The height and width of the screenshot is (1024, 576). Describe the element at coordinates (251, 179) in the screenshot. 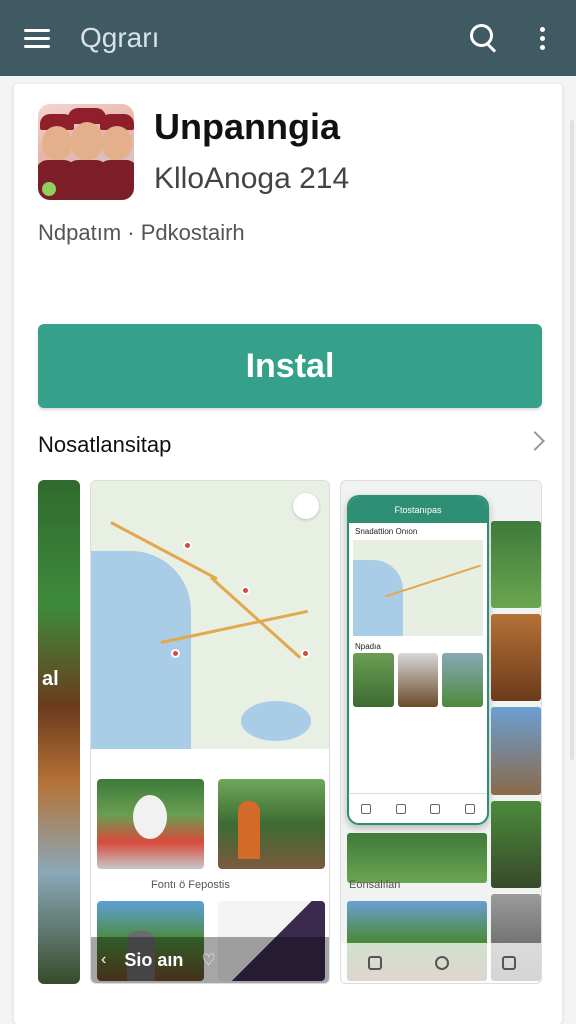

I see `app-developer: KlloAnoga 214` at that location.